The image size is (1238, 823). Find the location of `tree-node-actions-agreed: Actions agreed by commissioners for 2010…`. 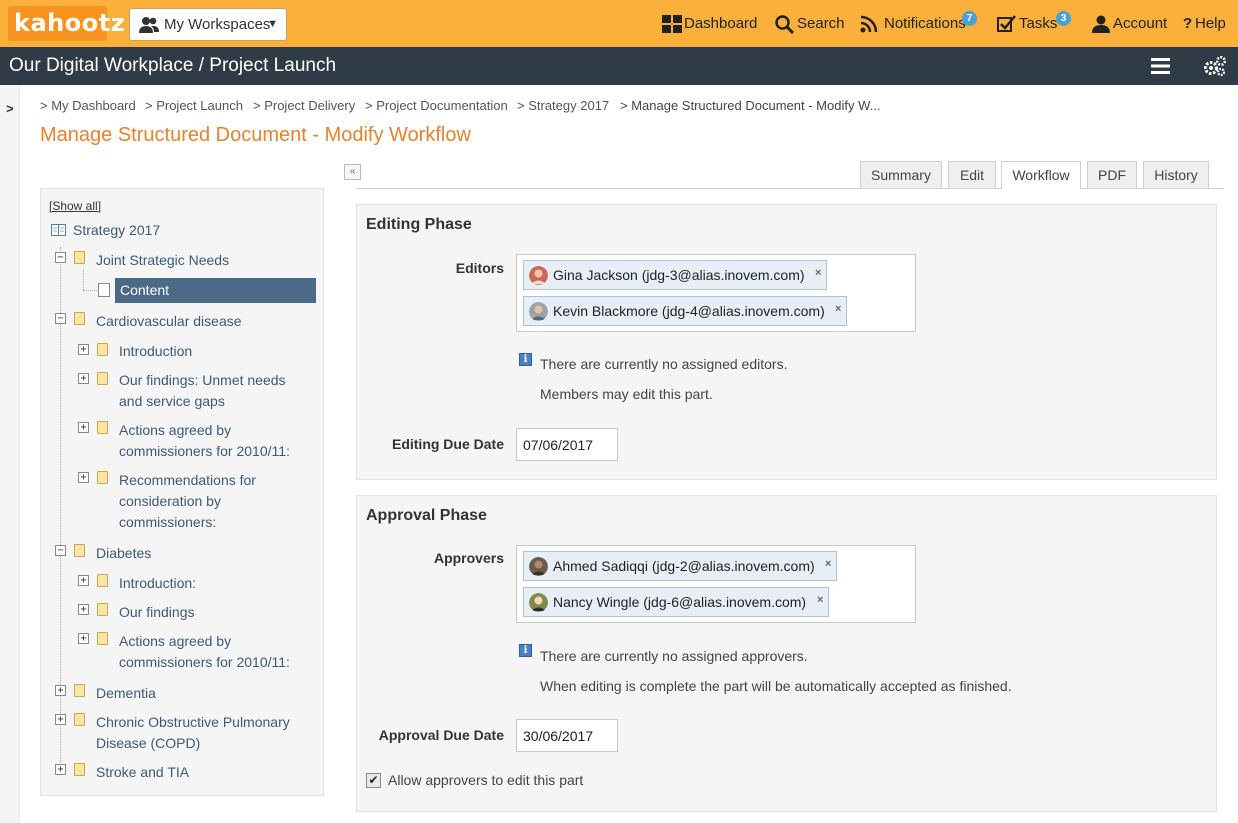

tree-node-actions-agreed: Actions agreed by commissioners for 2010… is located at coordinates (204, 441).